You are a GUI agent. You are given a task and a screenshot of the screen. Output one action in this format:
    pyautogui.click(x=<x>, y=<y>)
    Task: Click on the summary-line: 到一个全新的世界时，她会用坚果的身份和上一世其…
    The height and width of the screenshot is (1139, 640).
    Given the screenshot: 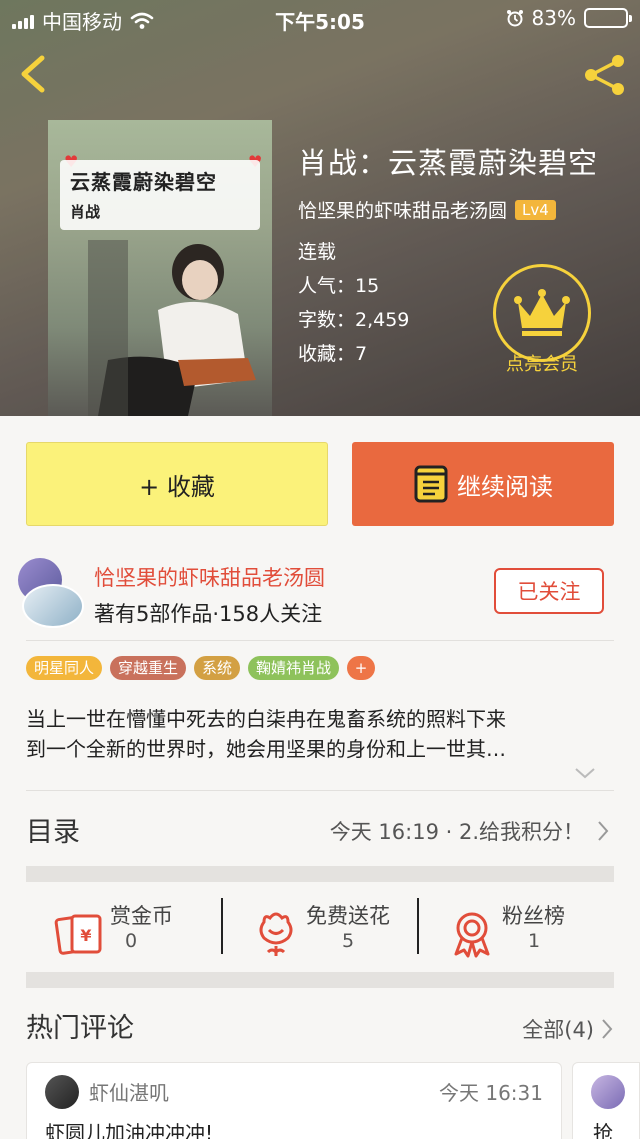 What is the action you would take?
    pyautogui.click(x=266, y=749)
    